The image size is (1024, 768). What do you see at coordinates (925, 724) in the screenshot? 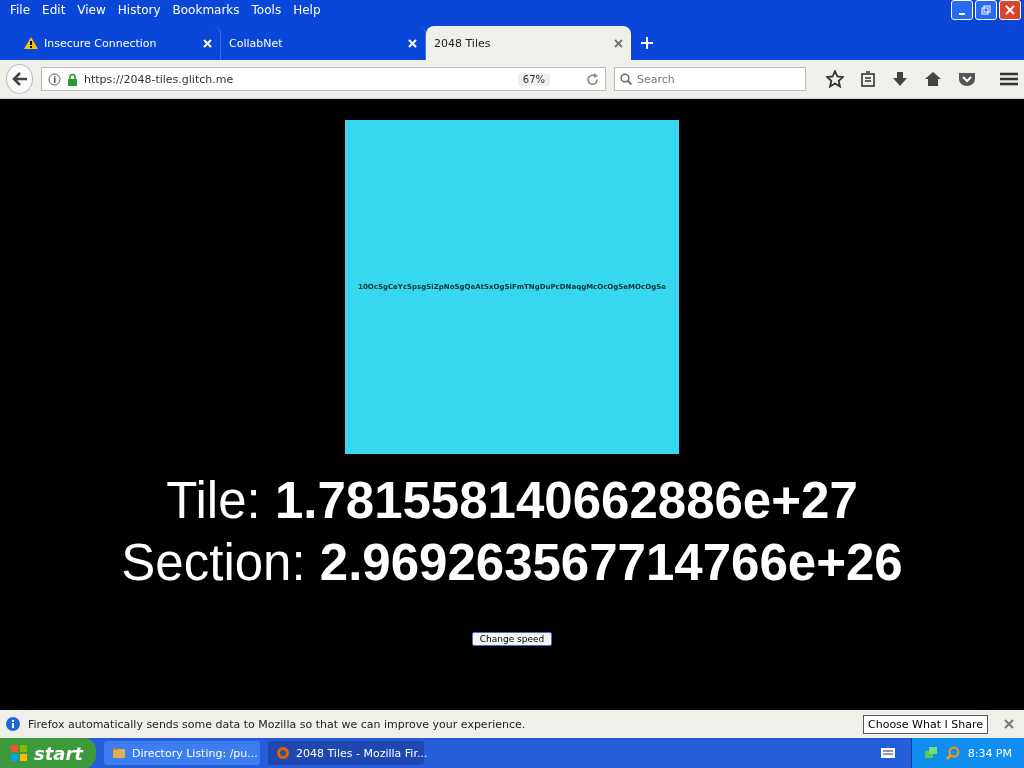
I see `choose-share-button: Choose What I Share` at bounding box center [925, 724].